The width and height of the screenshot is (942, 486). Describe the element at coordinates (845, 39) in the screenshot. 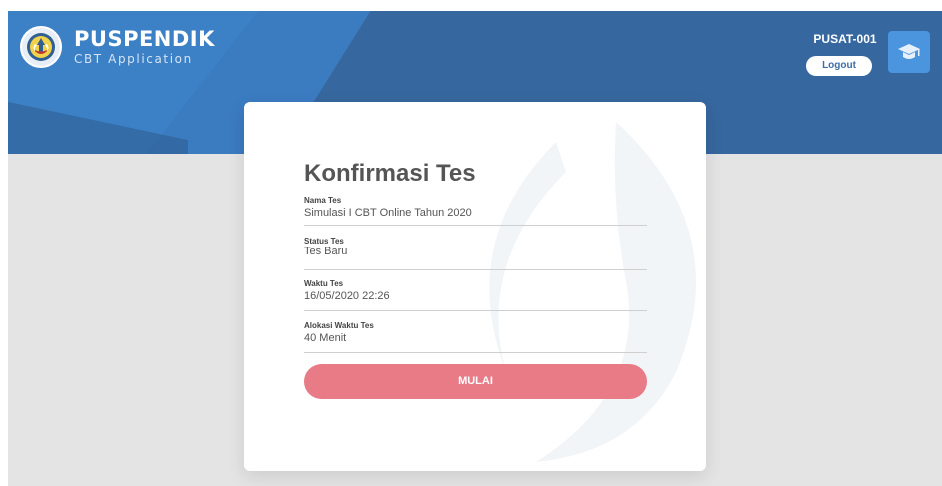

I see `user-code: PUSAT-001` at that location.